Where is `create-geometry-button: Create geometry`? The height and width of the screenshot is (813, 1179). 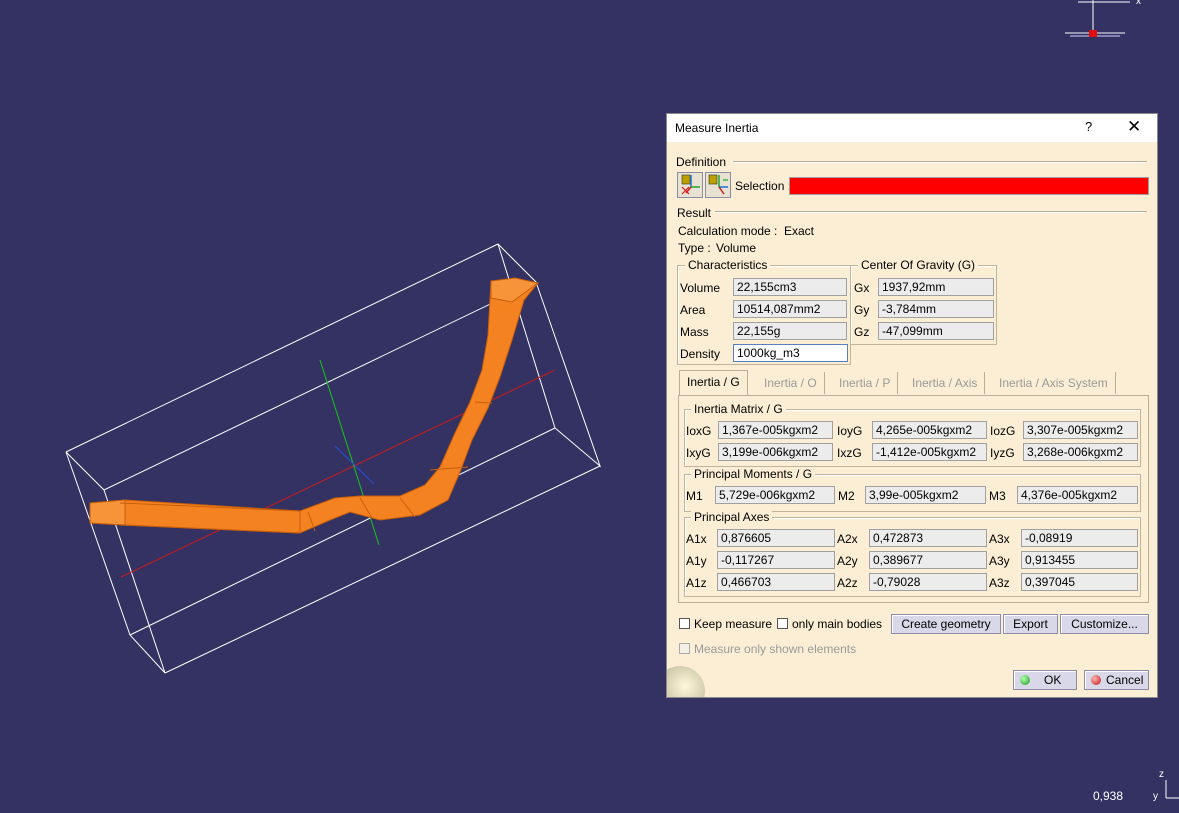 create-geometry-button: Create geometry is located at coordinates (946, 624).